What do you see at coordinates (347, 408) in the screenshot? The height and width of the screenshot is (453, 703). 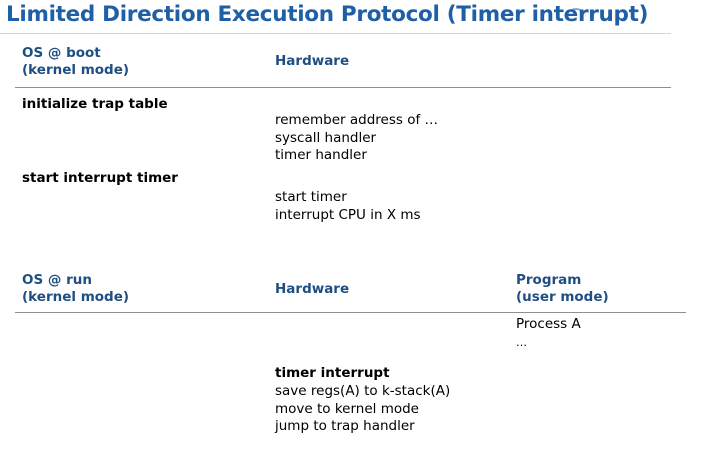 I see `interrupt-line-2: move to kernel mode` at bounding box center [347, 408].